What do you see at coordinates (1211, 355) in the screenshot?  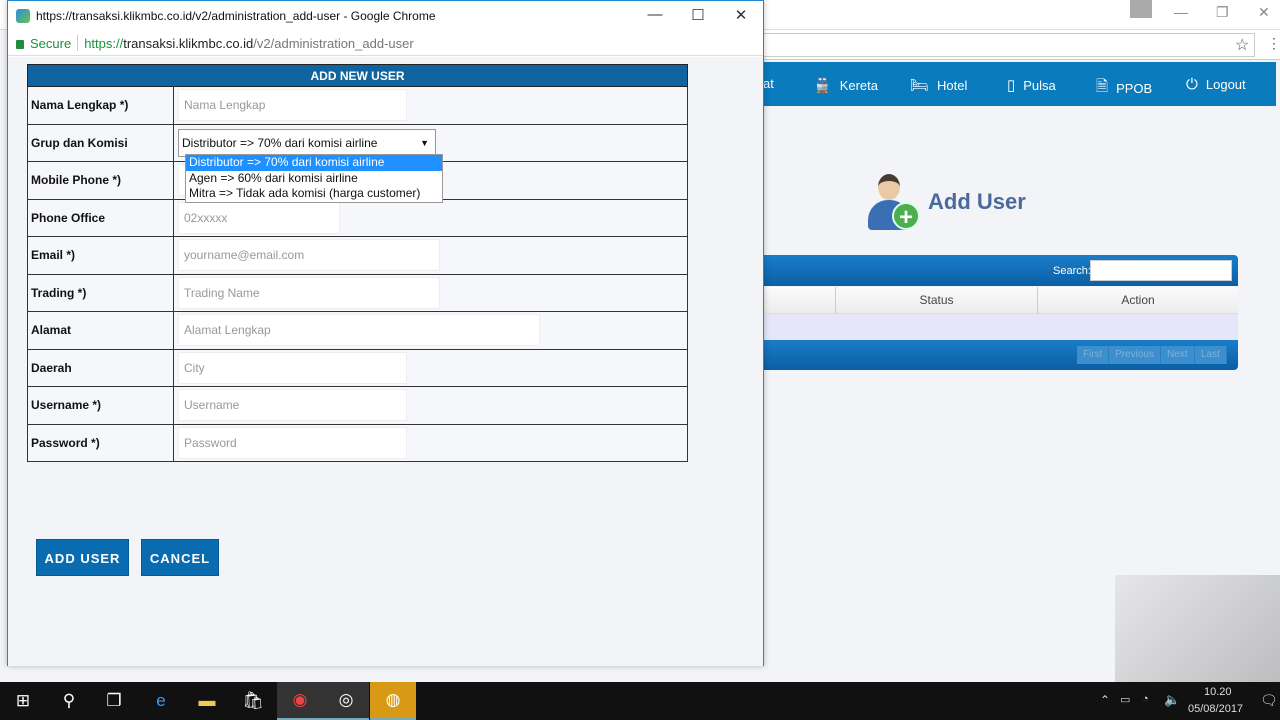 I see `last-page-button: Last` at bounding box center [1211, 355].